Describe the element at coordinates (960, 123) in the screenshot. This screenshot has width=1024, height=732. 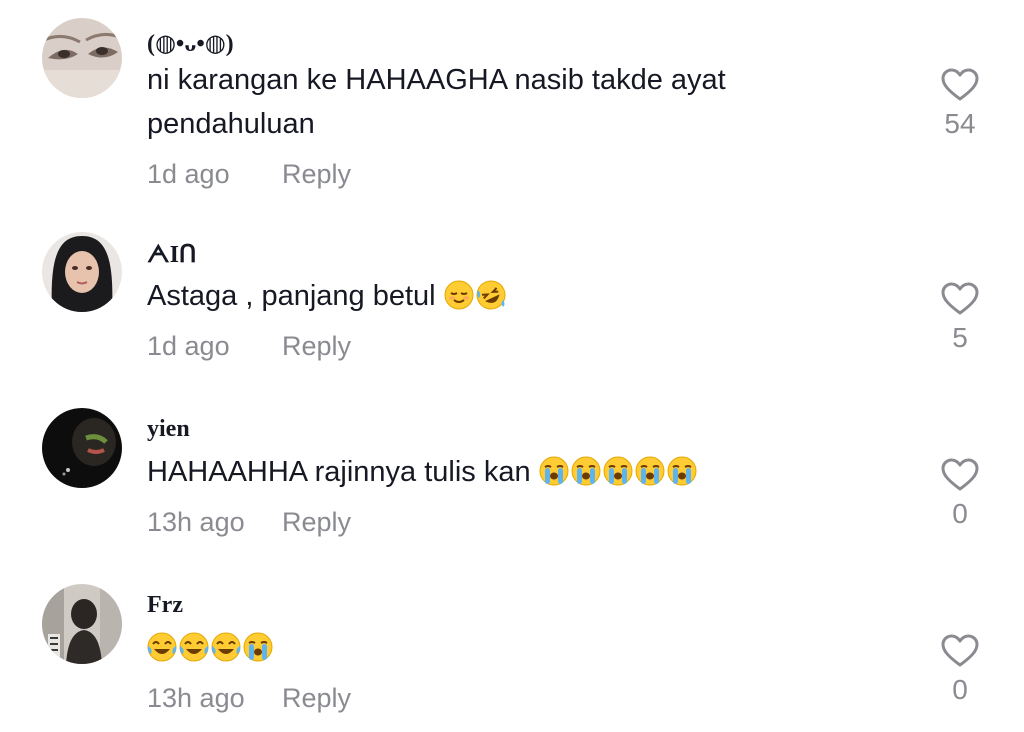
I see `like-count: 54` at that location.